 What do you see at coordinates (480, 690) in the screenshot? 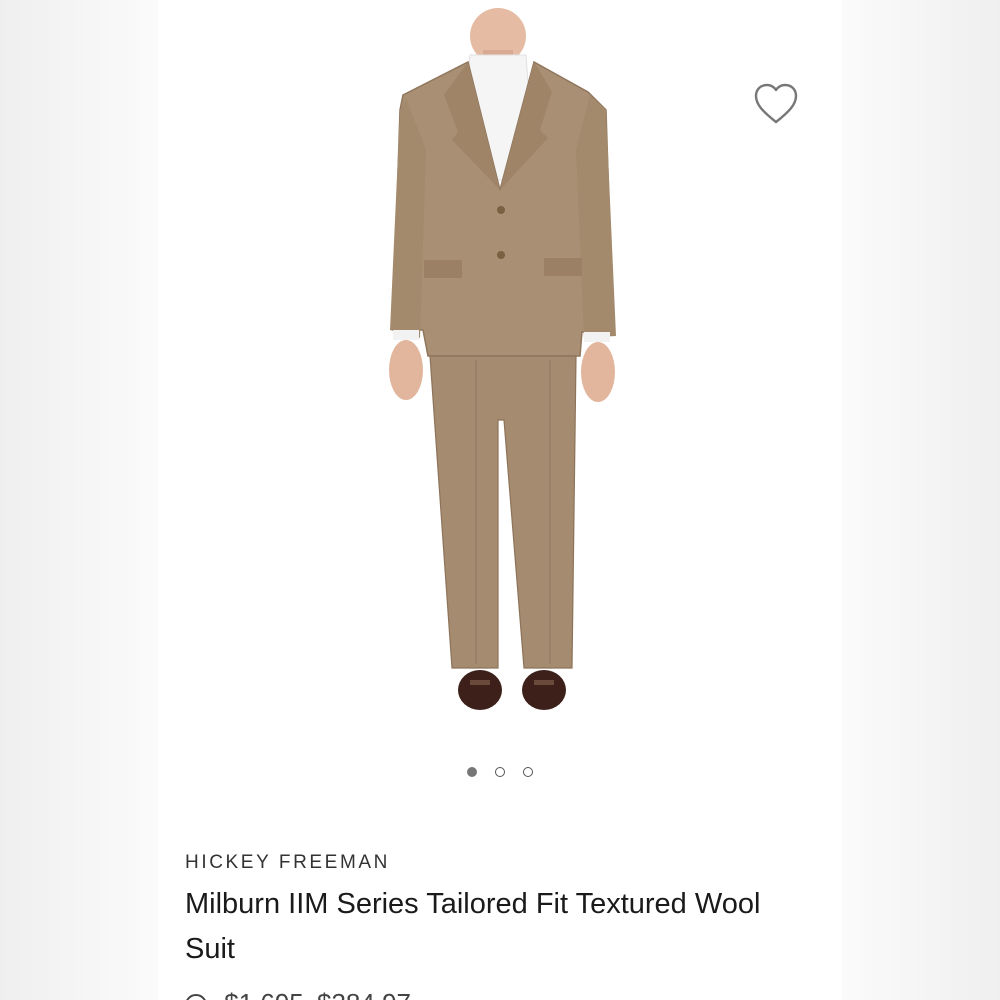
I see `left-shoe` at bounding box center [480, 690].